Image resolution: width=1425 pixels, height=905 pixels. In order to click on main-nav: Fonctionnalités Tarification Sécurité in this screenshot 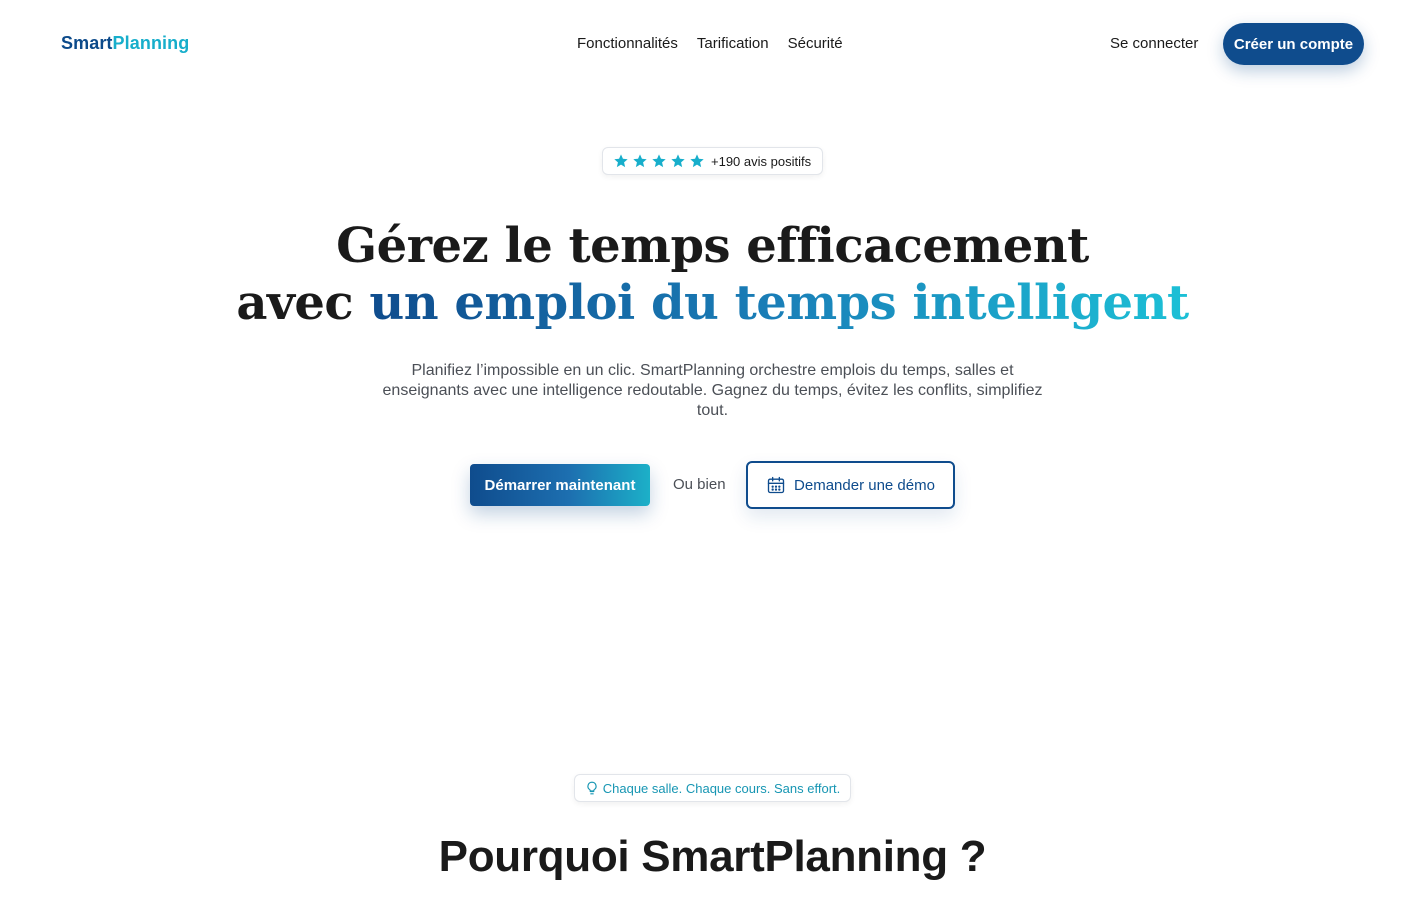, I will do `click(710, 43)`.